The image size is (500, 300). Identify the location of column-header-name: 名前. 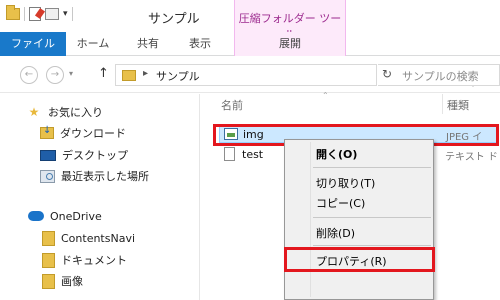
(232, 105).